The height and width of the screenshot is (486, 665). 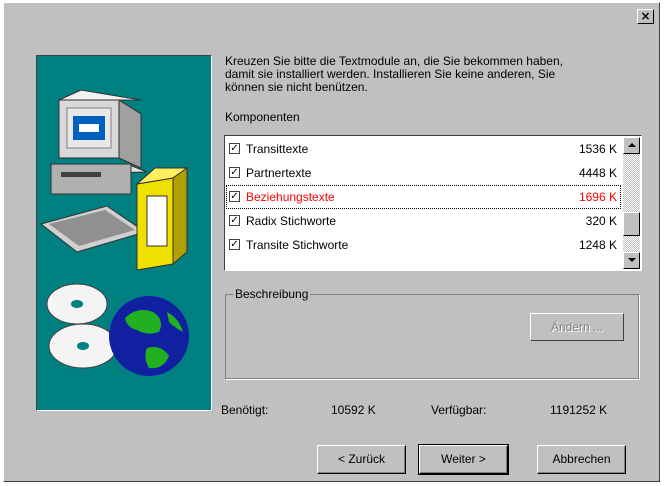 I want to click on component-name: Transite Stichworte, so click(x=297, y=245).